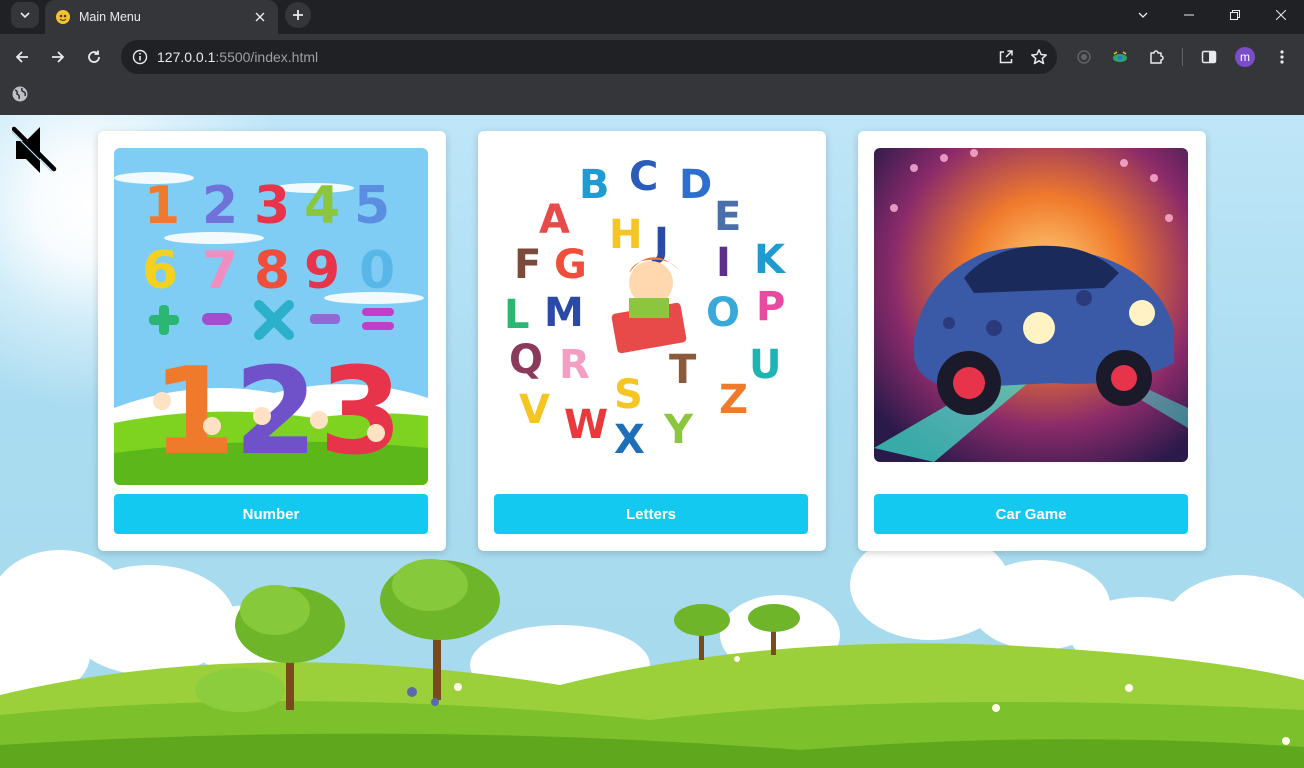 The height and width of the screenshot is (768, 1304). I want to click on bookmark-star-button, so click(1039, 57).